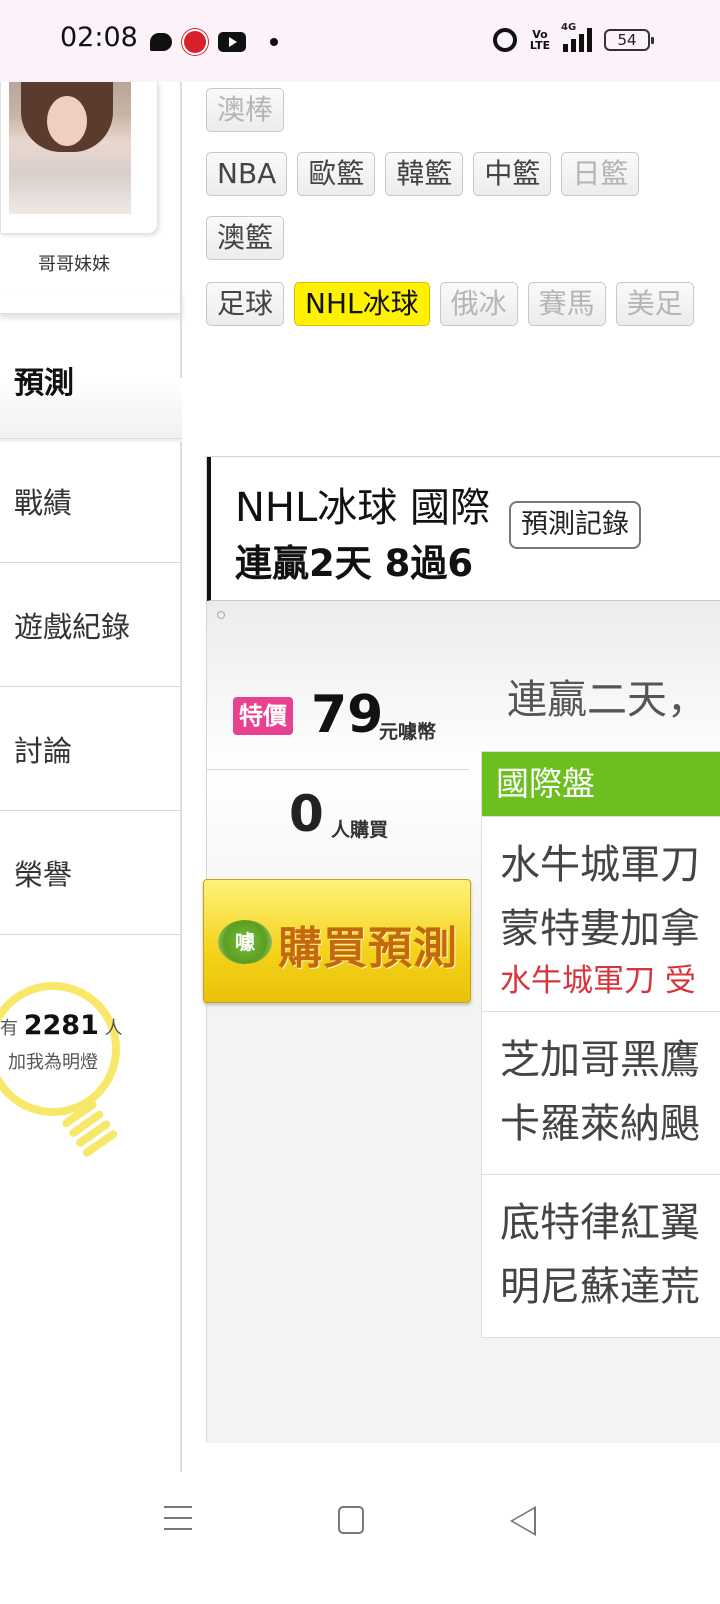 The image size is (720, 1604). Describe the element at coordinates (598, 981) in the screenshot. I see `game-note: 水牛城軍刀 受` at that location.